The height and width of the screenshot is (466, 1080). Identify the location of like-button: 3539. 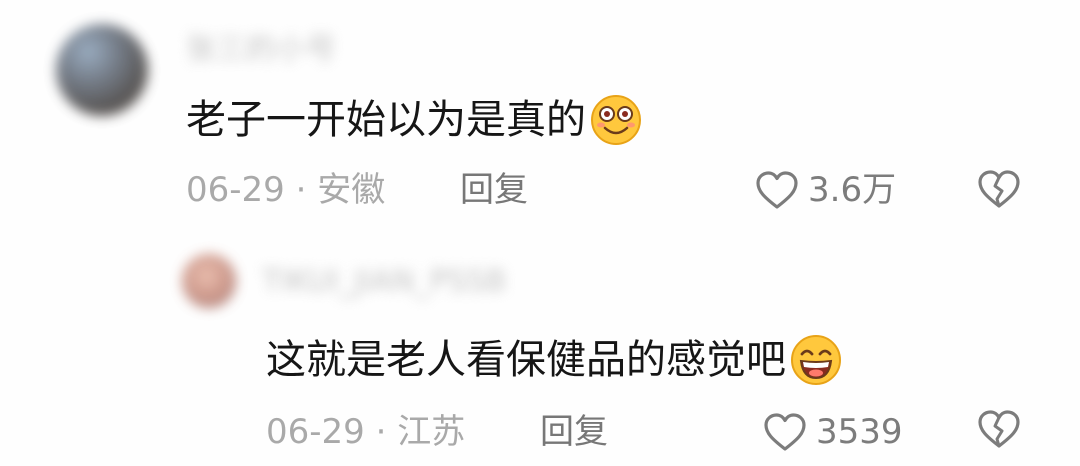
(832, 432).